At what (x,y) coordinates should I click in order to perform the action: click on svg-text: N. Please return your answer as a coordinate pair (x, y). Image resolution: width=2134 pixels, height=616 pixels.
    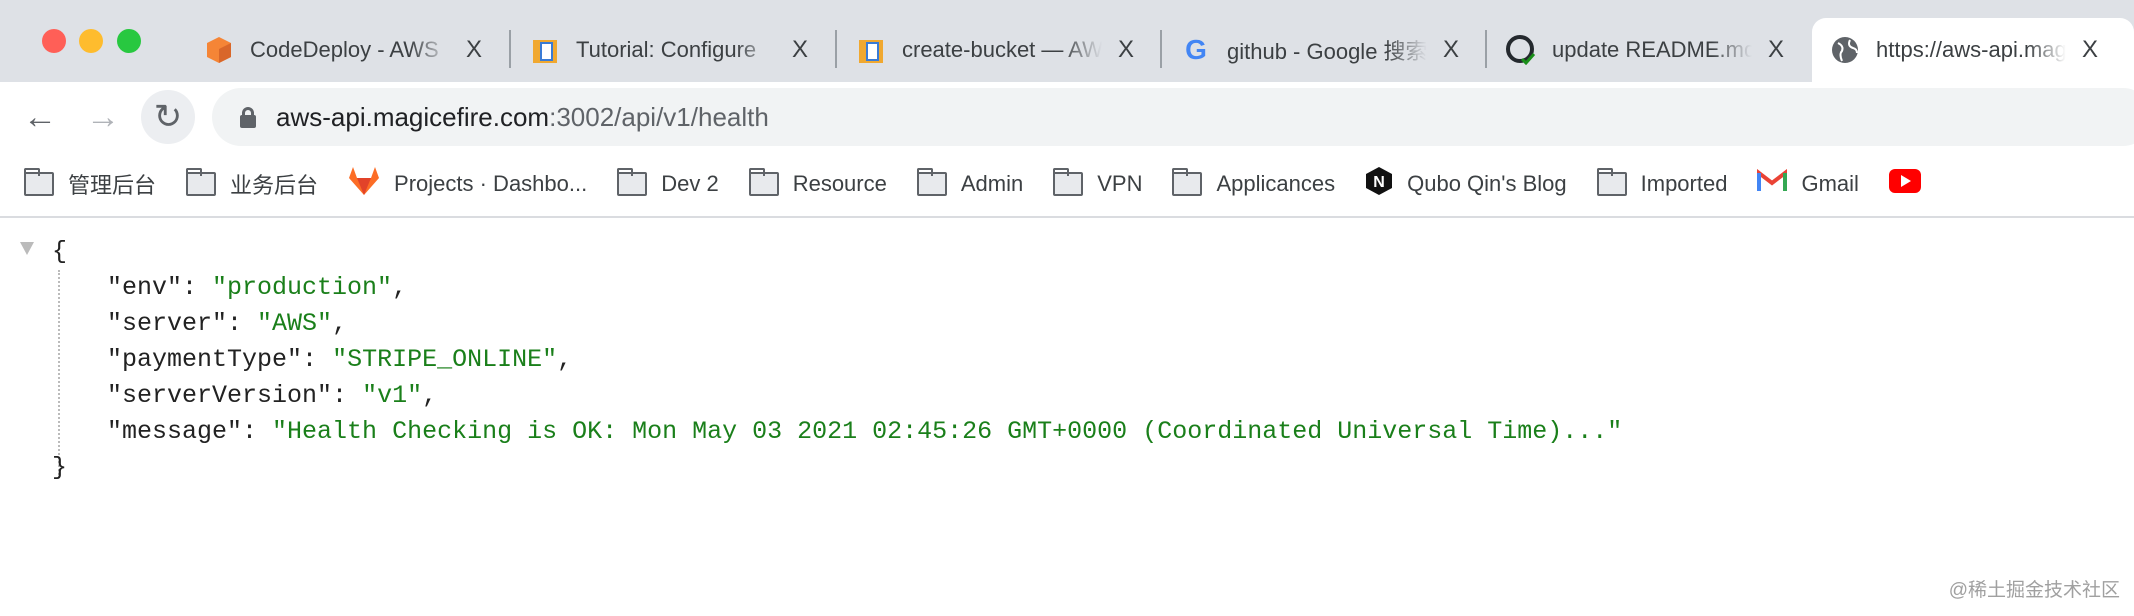
    Looking at the image, I should click on (1379, 182).